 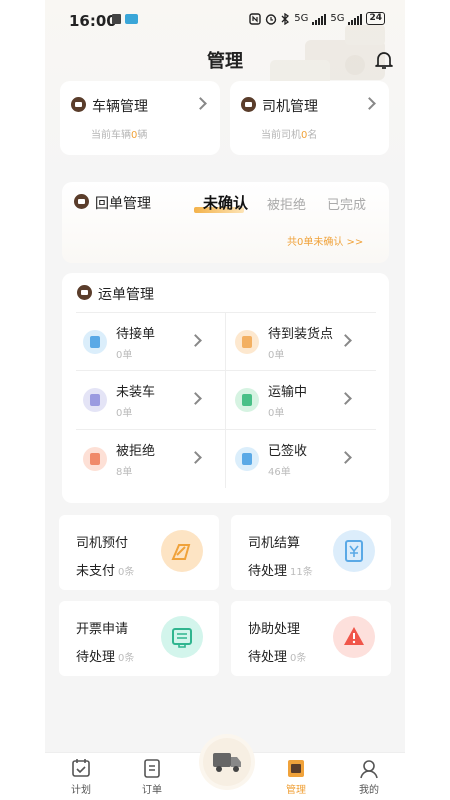 I want to click on assist-handle-tile: 协助处理 待处理 0条, so click(x=311, y=638).